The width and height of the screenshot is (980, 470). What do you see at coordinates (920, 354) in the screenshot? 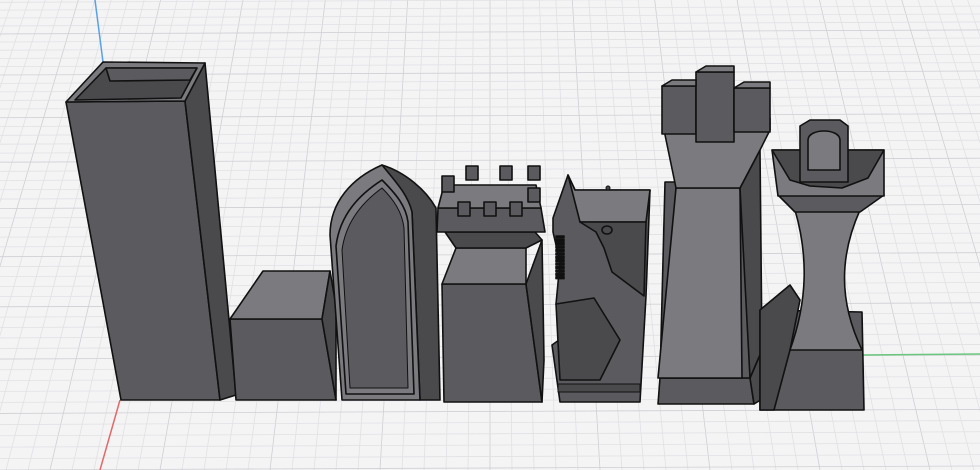
I see `z-axis-line` at bounding box center [920, 354].